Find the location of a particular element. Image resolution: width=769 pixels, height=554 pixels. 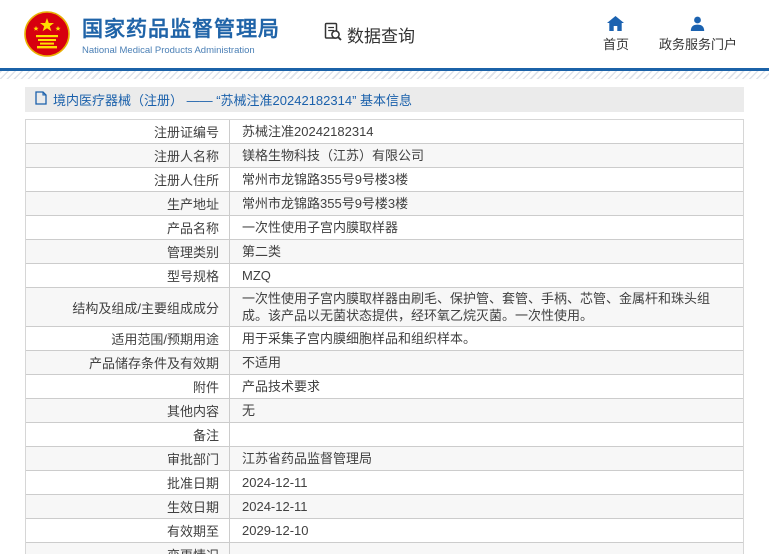

row-label: 附件 is located at coordinates (128, 386).